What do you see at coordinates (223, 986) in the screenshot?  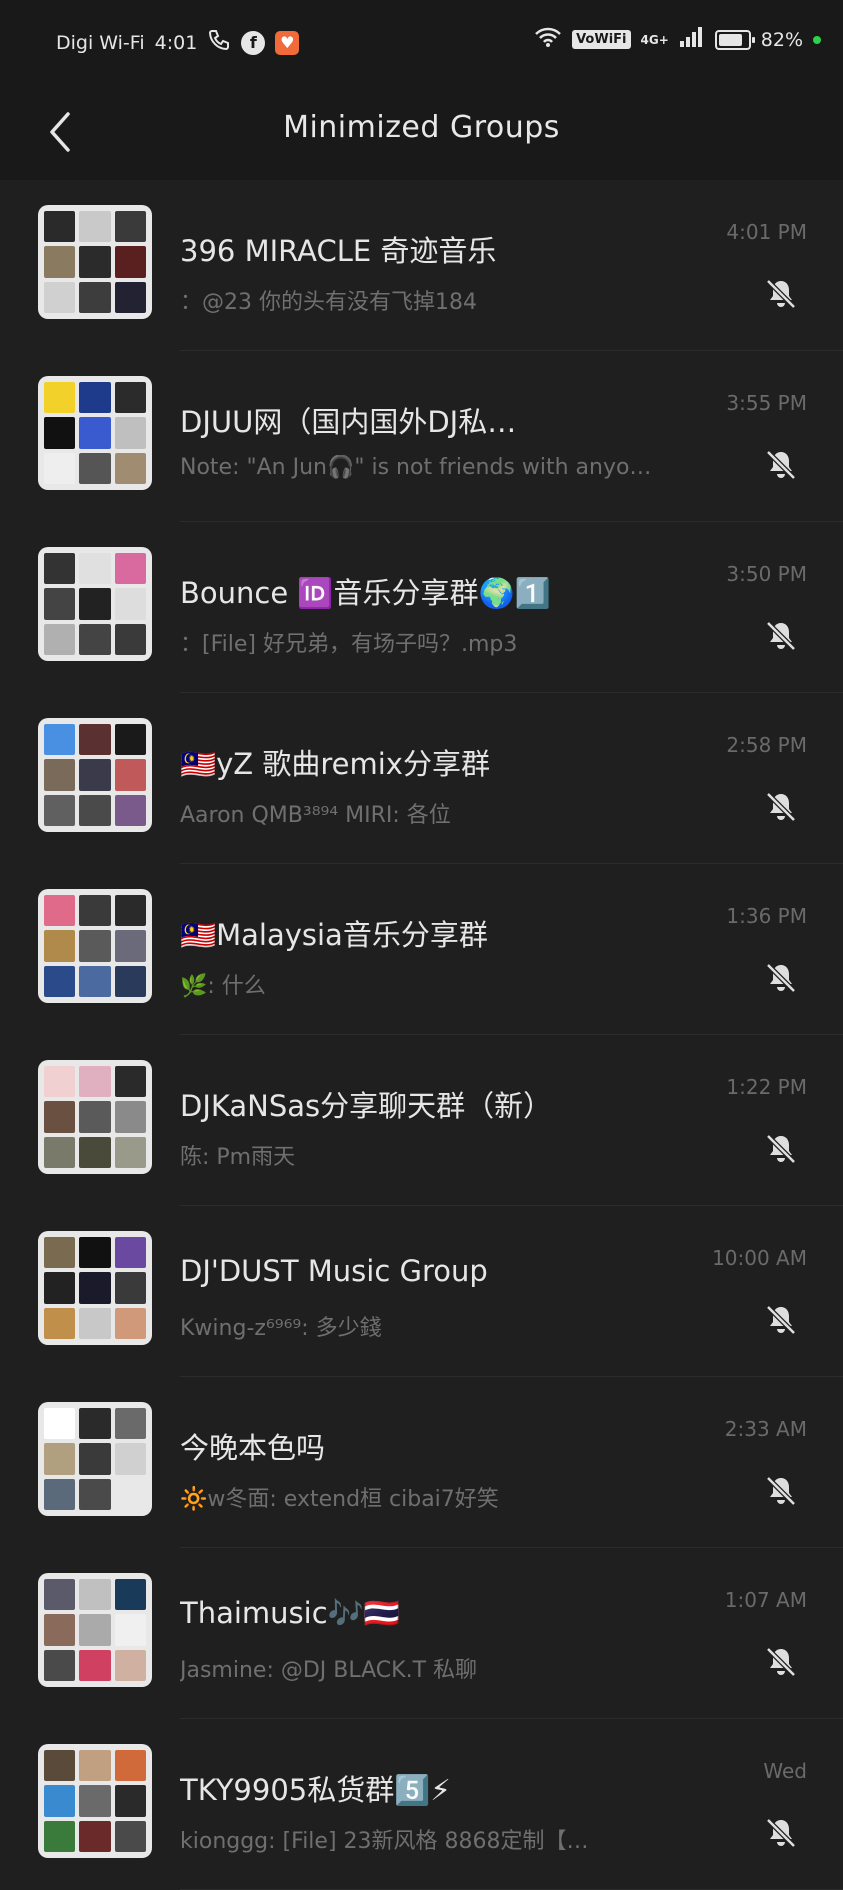 I see `last-message-preview: 🌿: 什么` at bounding box center [223, 986].